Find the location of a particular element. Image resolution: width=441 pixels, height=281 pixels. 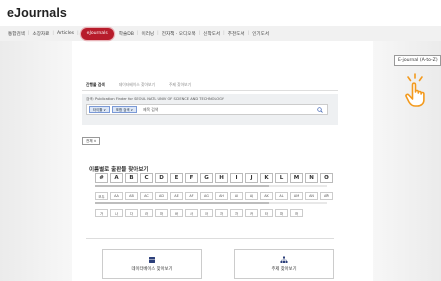

korean-letter-row: 가나다라마바사아자차카타파하 is located at coordinates (199, 213).